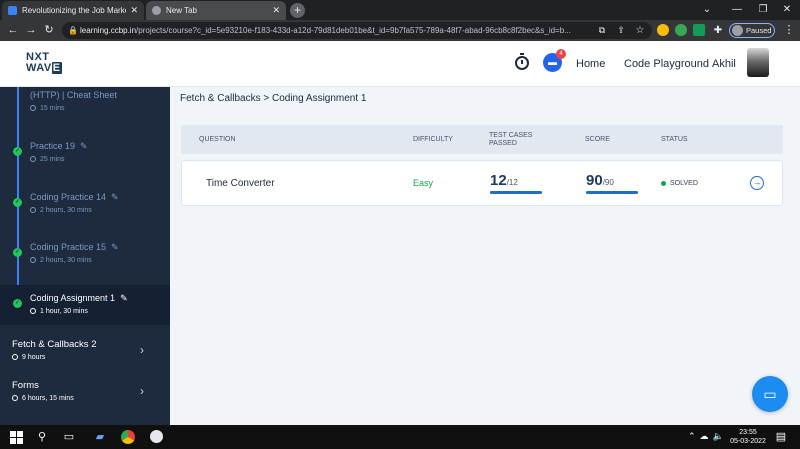  Describe the element at coordinates (666, 64) in the screenshot. I see `nav-code-playground-link: Code Playground` at that location.